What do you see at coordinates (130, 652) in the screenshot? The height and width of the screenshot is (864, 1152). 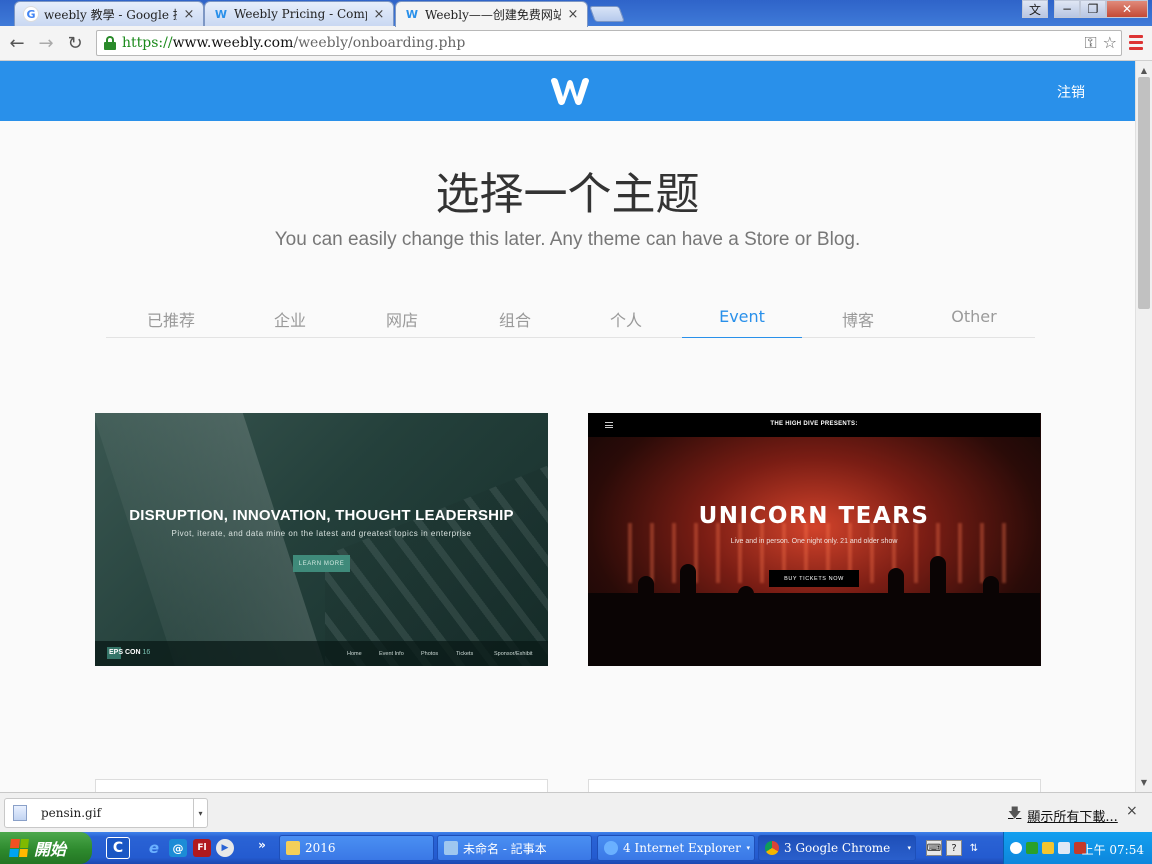 I see `theme-brand: EPS CON 16` at bounding box center [130, 652].